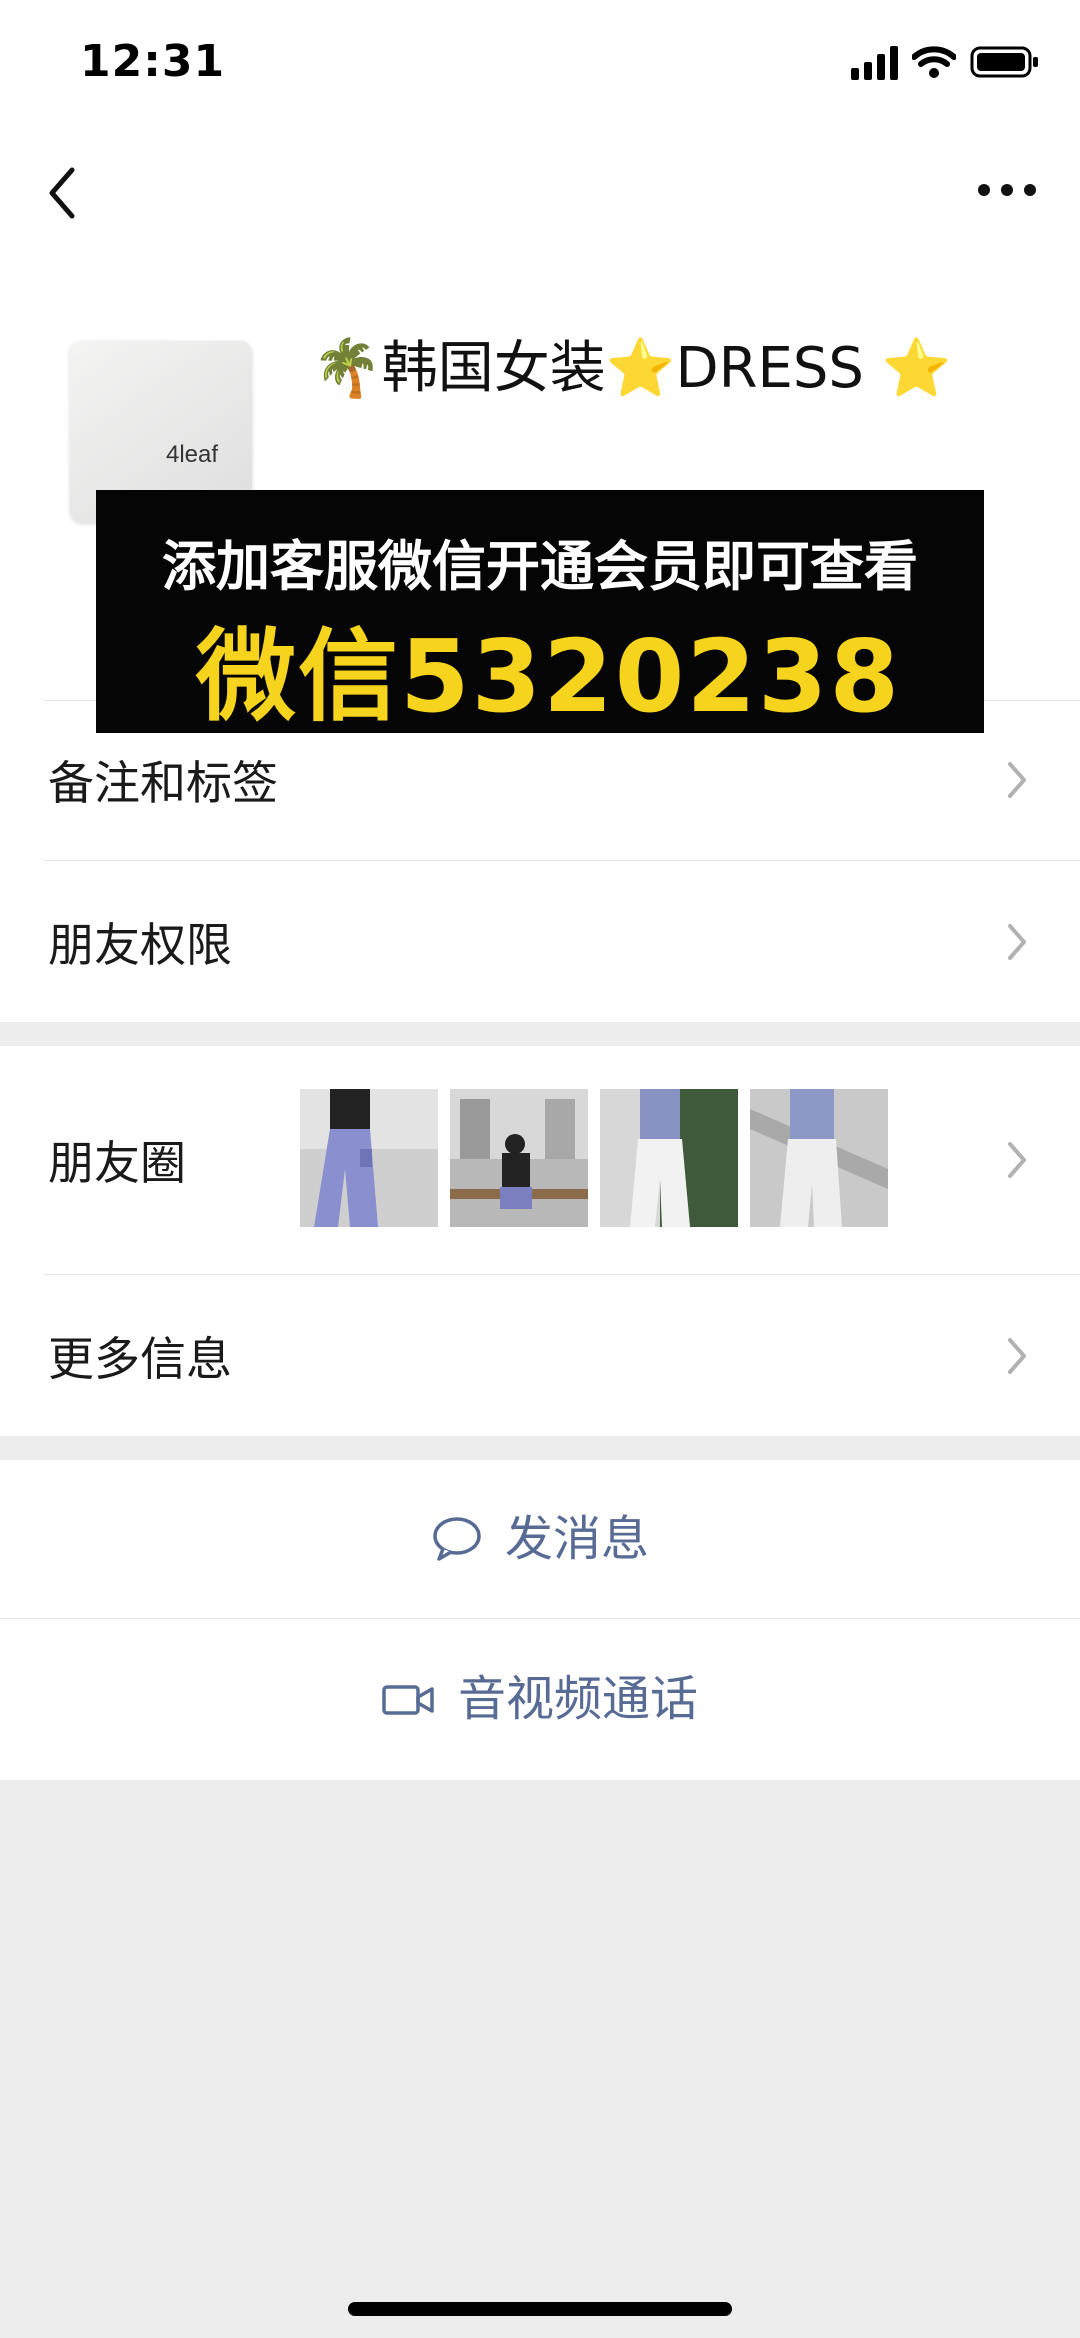 This screenshot has height=2338, width=1080. Describe the element at coordinates (576, 1539) in the screenshot. I see `send-message-label: 发消息` at that location.